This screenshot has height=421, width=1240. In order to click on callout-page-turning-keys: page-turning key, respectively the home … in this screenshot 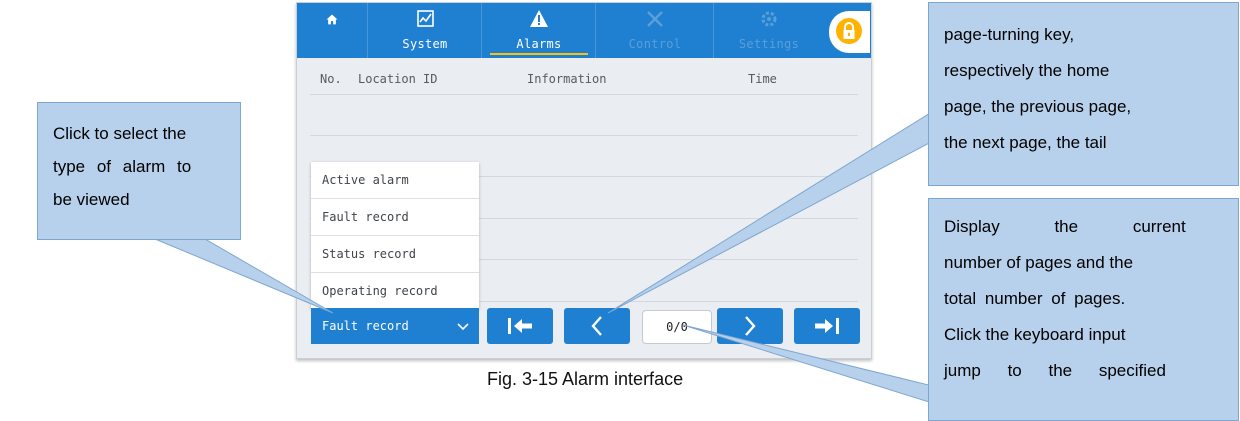, I will do `click(1083, 94)`.